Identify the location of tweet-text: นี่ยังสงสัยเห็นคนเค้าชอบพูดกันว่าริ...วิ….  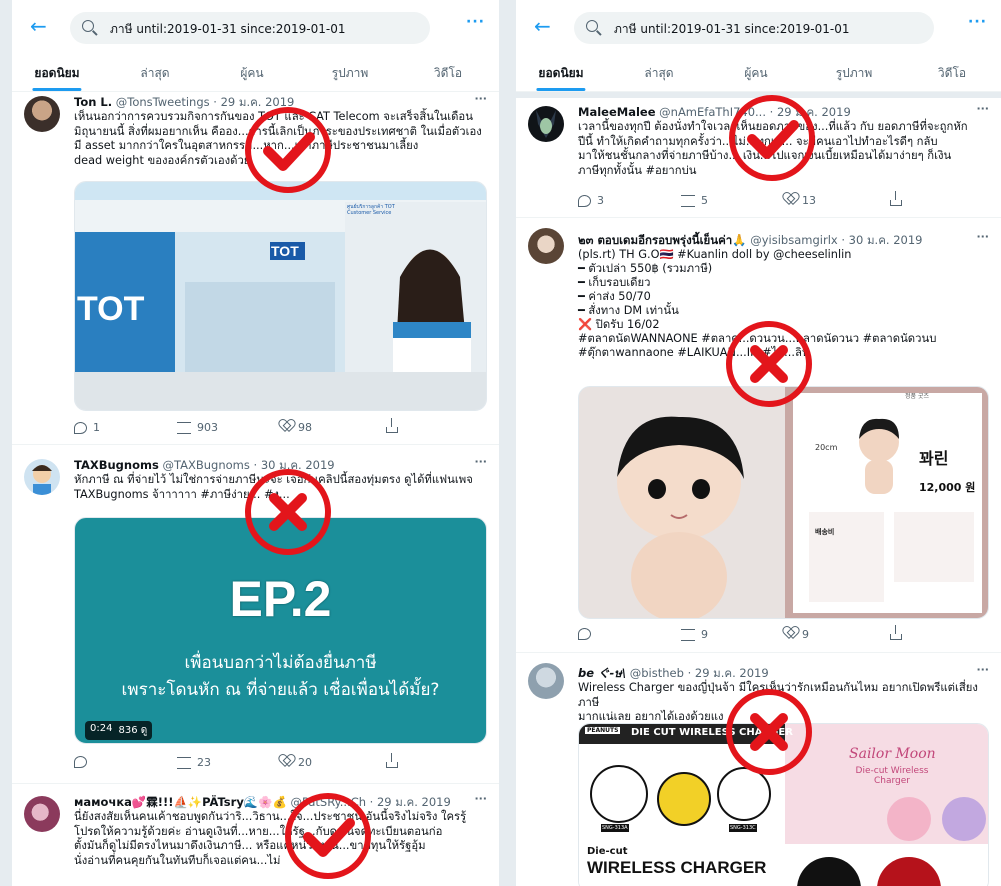
(270, 838).